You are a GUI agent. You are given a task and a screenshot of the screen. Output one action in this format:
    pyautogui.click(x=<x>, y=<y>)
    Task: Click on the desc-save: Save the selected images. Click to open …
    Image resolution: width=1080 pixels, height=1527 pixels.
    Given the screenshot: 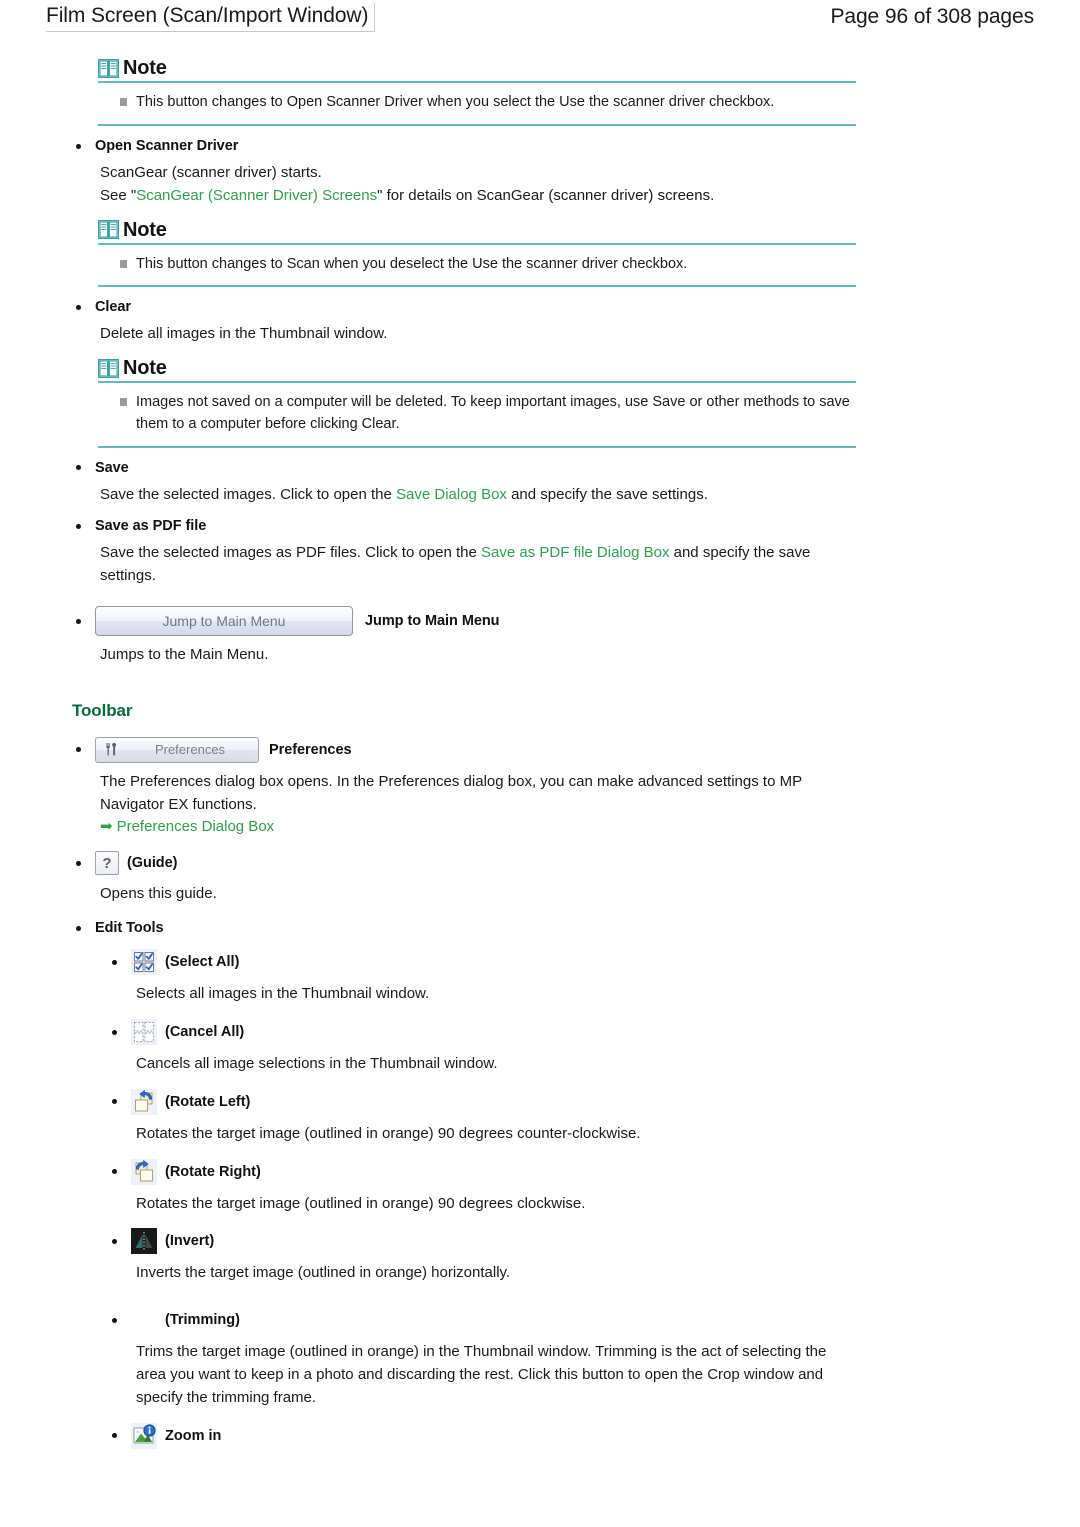 What is the action you would take?
    pyautogui.click(x=443, y=495)
    